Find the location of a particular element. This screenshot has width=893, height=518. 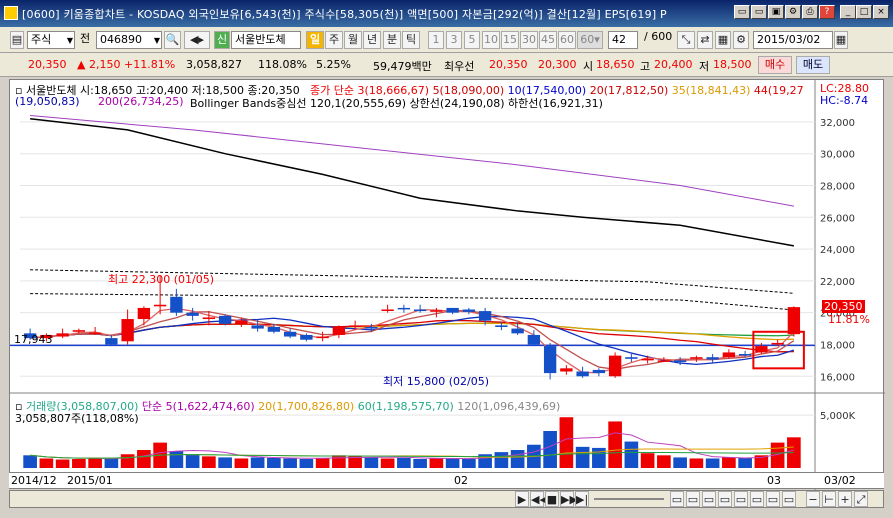

count-input: 42 is located at coordinates (623, 40).